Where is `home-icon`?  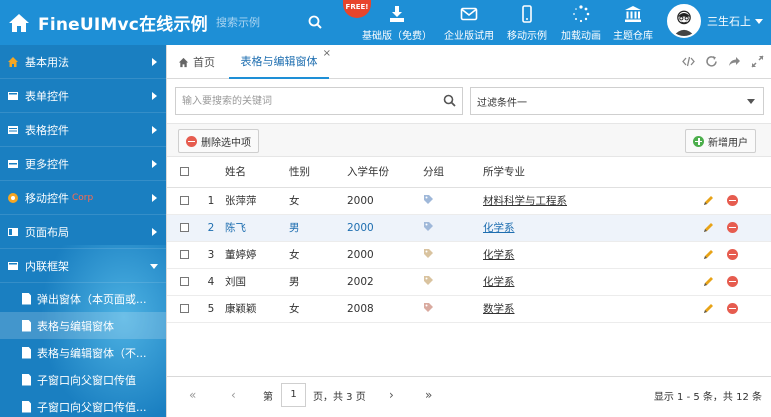 home-icon is located at coordinates (13, 61).